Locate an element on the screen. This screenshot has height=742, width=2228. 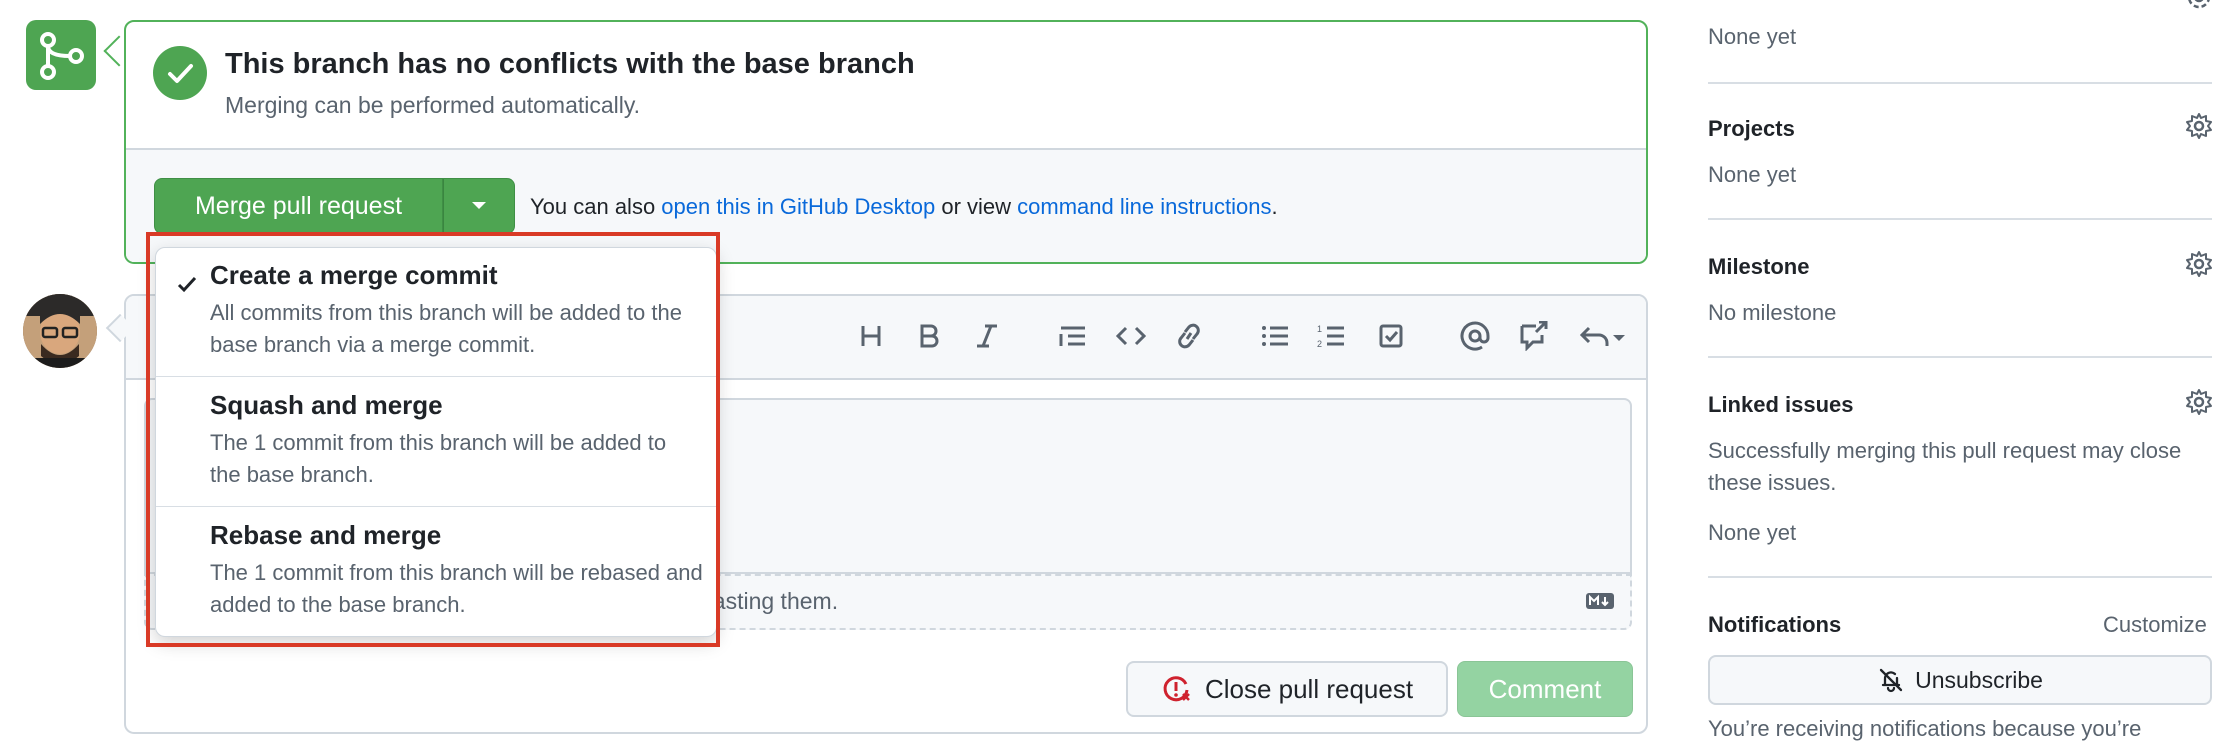
milestone-heading: Milestone is located at coordinates (1758, 267).